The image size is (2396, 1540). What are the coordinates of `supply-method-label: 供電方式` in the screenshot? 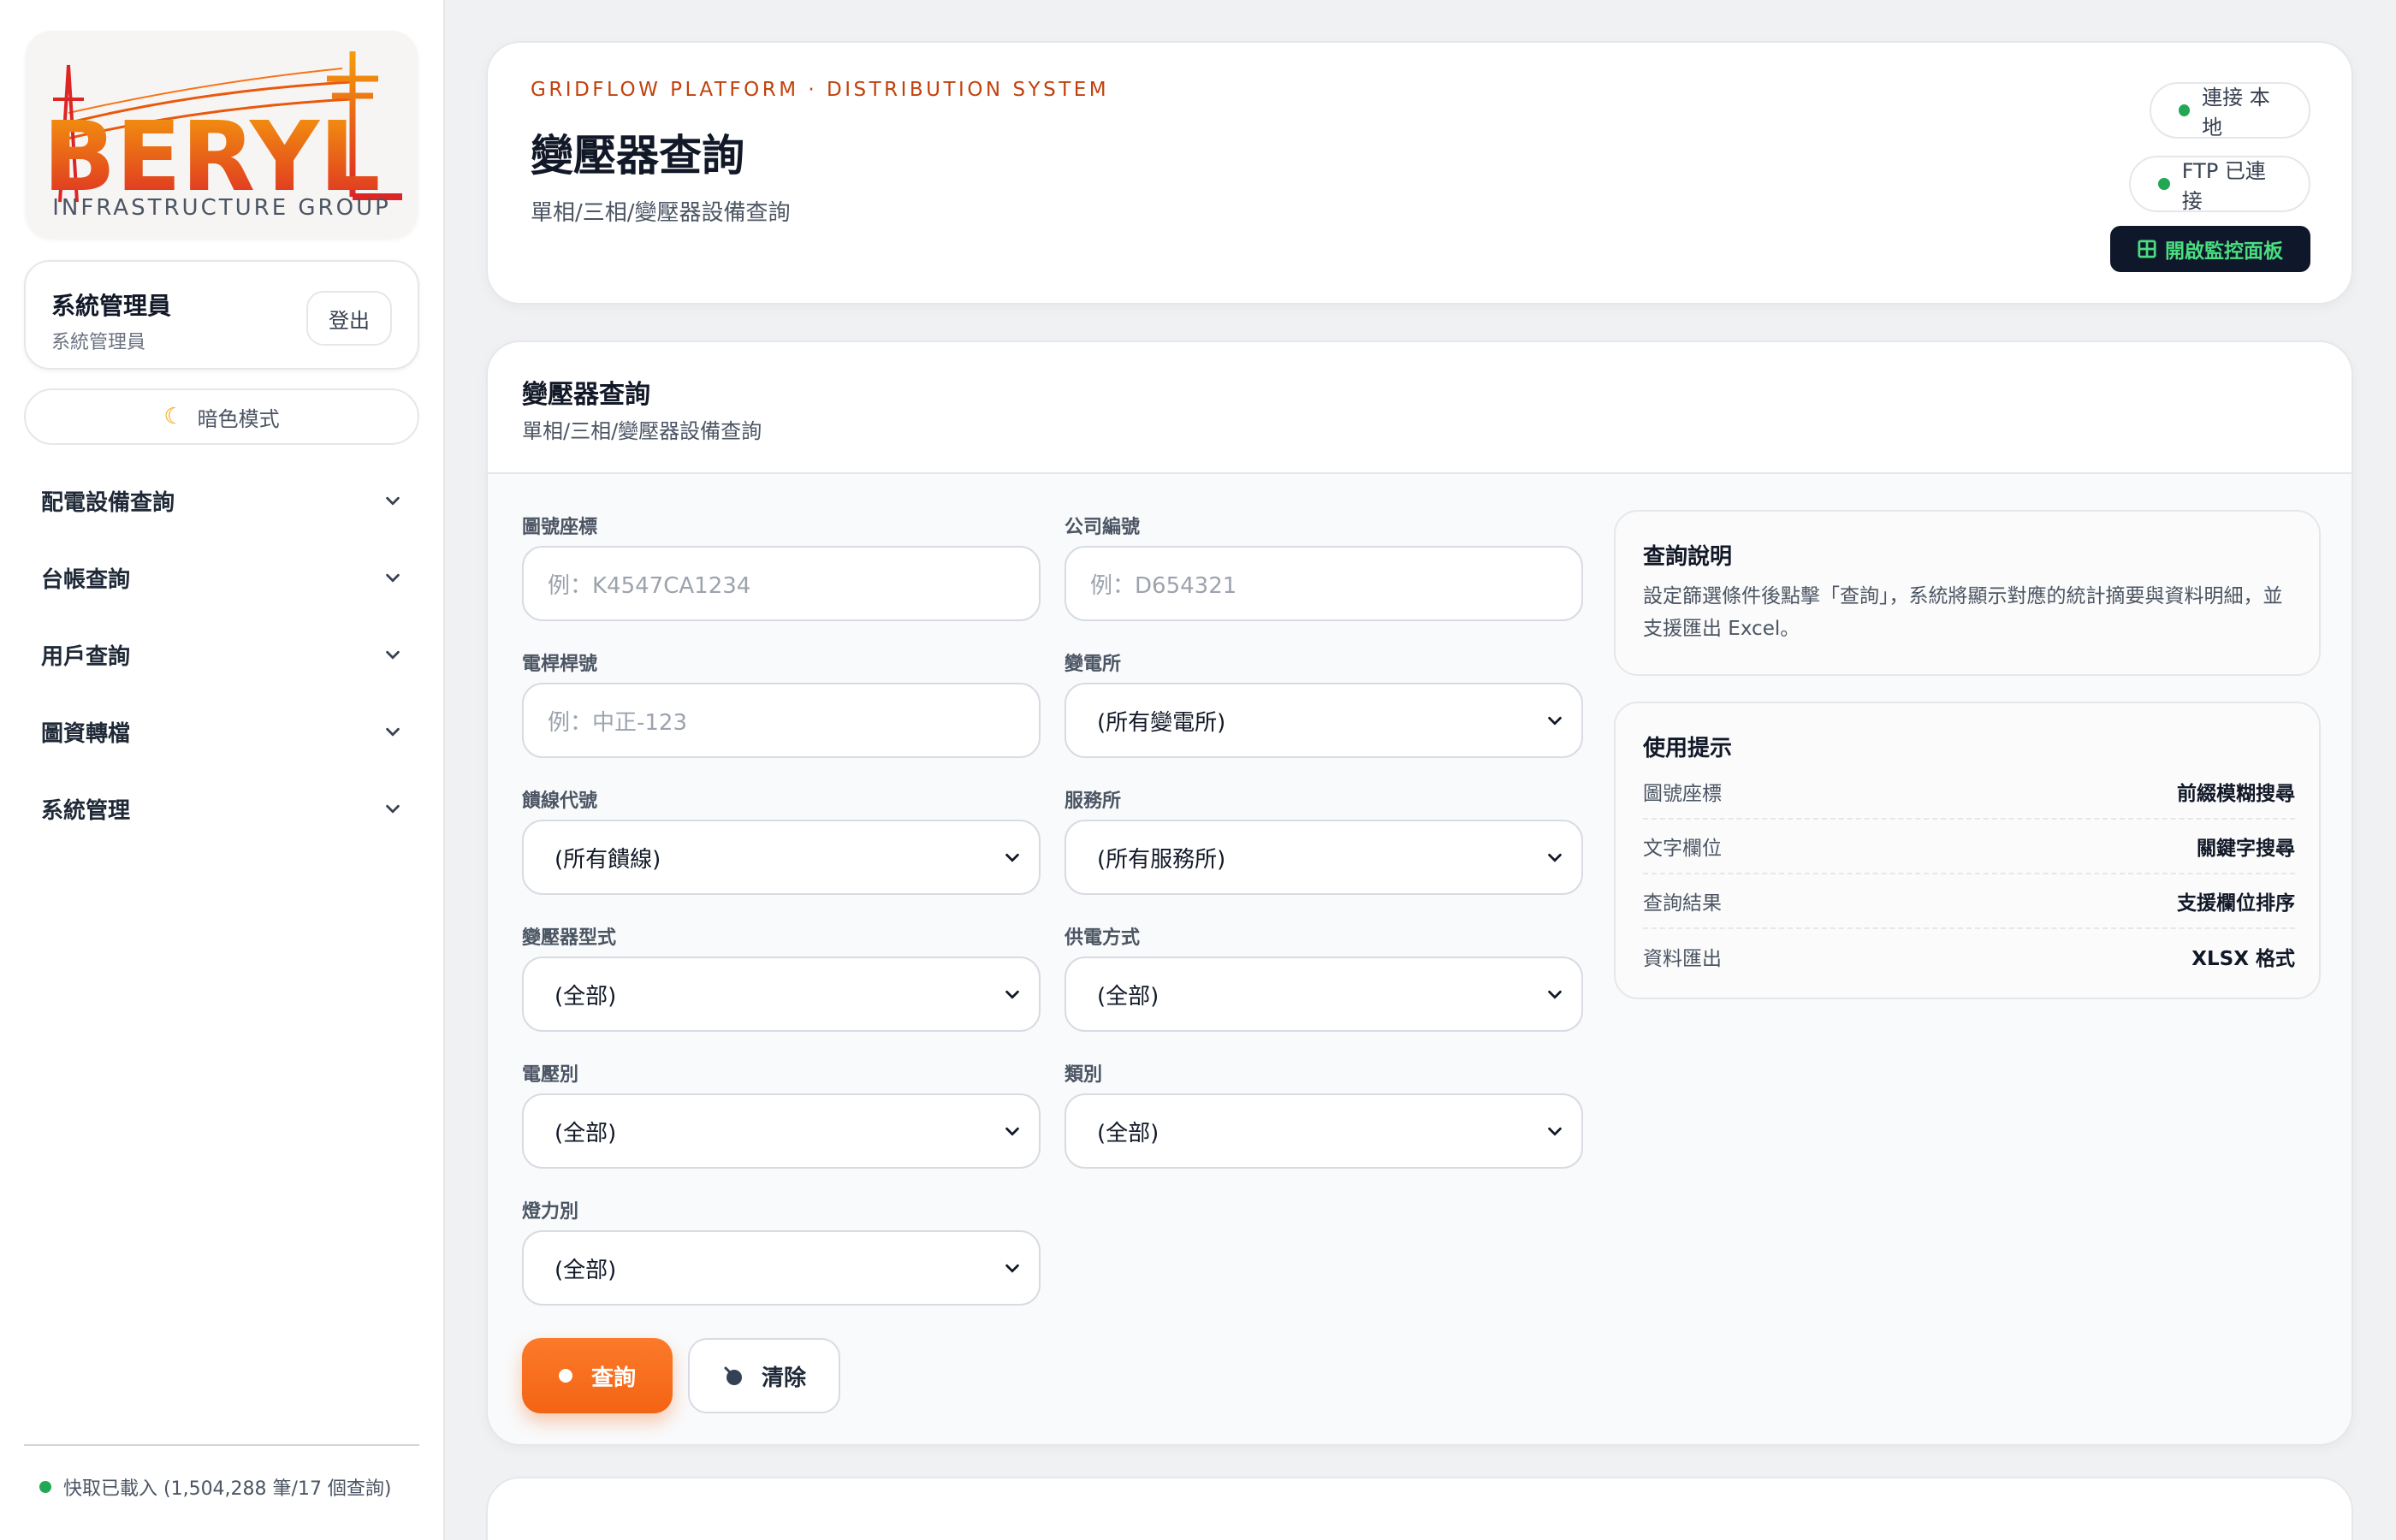 It's located at (1103, 938).